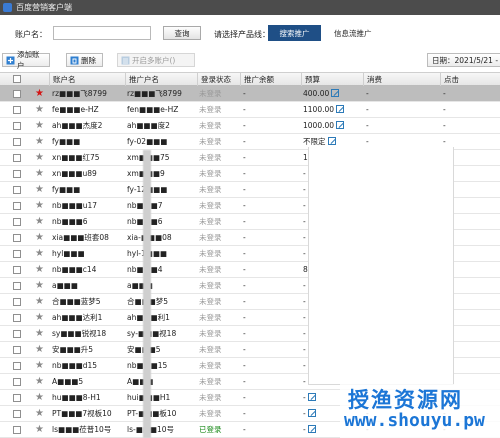 Image resolution: width=500 pixels, height=438 pixels. Describe the element at coordinates (161, 302) in the screenshot. I see `alias-cell: 合■■■梦5` at that location.